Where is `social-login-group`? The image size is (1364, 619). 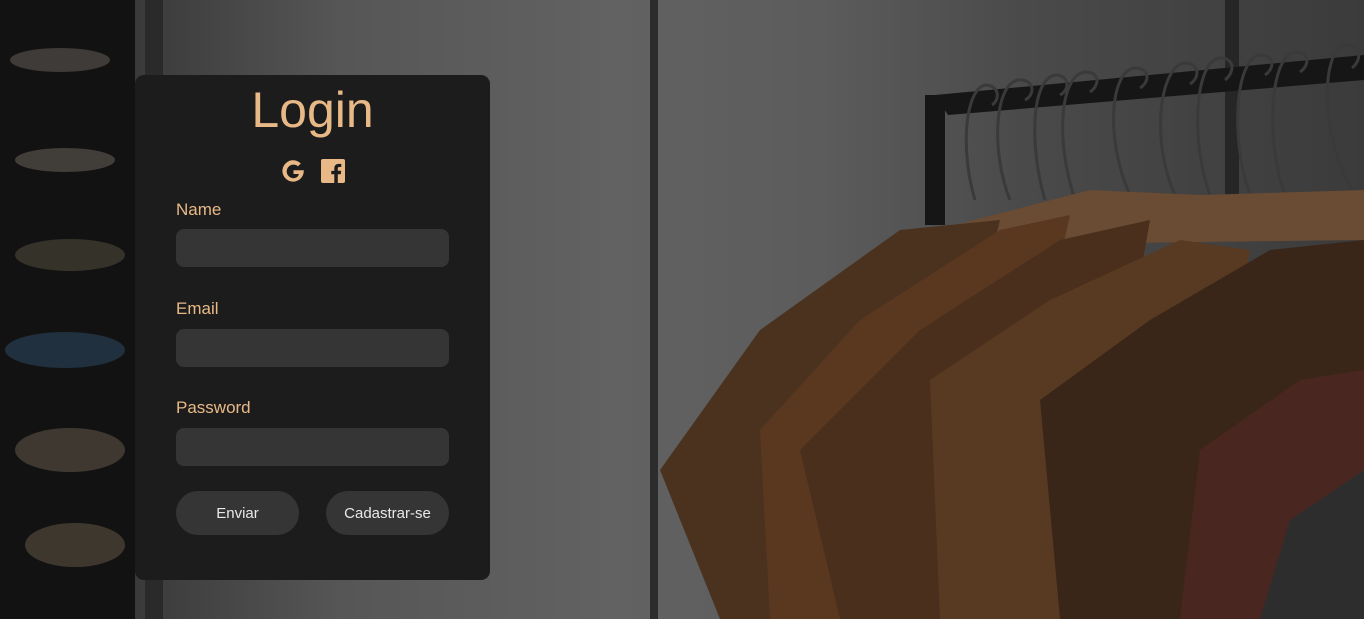 social-login-group is located at coordinates (312, 171).